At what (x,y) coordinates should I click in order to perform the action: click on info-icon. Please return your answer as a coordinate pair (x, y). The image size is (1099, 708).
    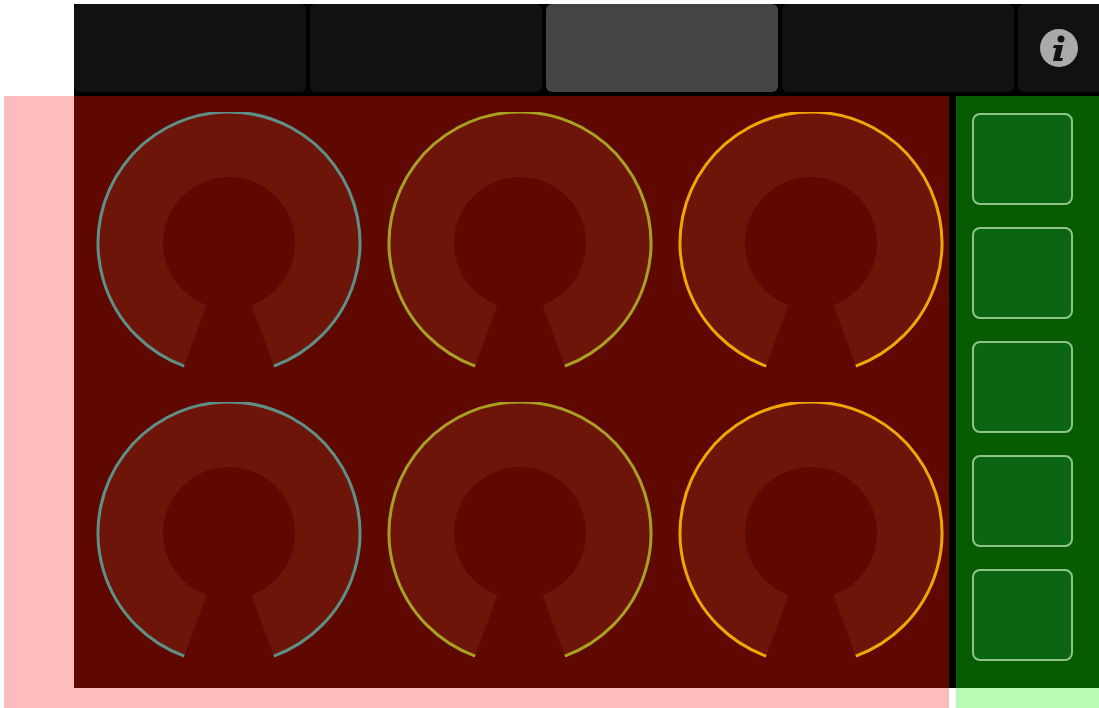
    Looking at the image, I should click on (1058, 48).